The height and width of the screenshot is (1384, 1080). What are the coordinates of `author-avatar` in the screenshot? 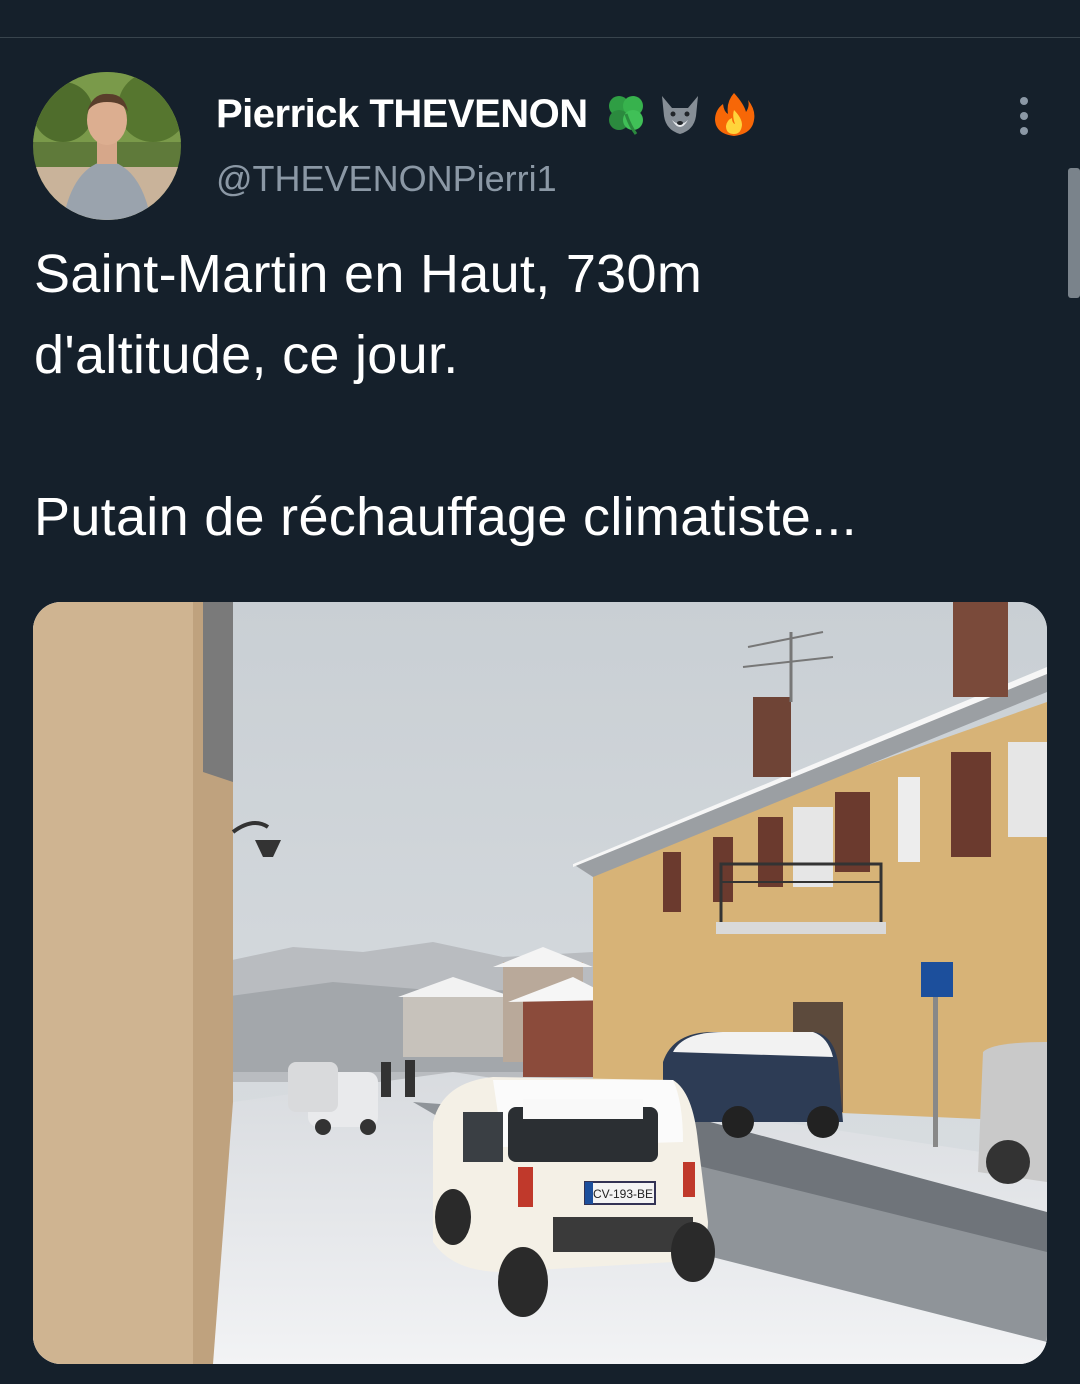 It's located at (107, 146).